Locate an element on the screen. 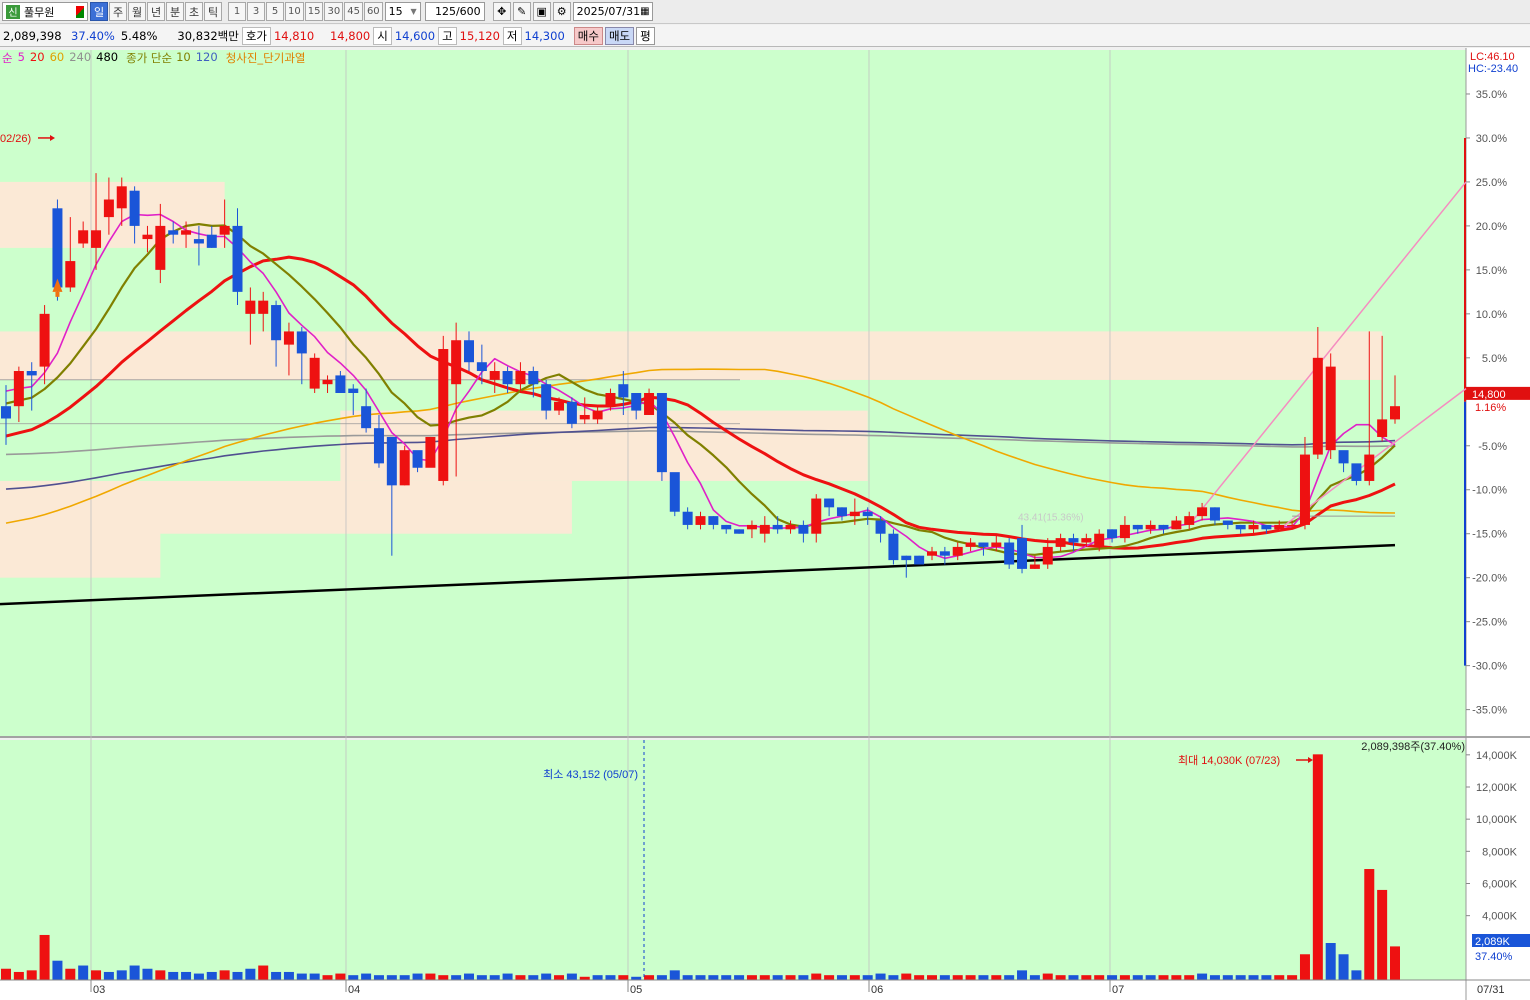  save-icon: ▣ is located at coordinates (541, 11).